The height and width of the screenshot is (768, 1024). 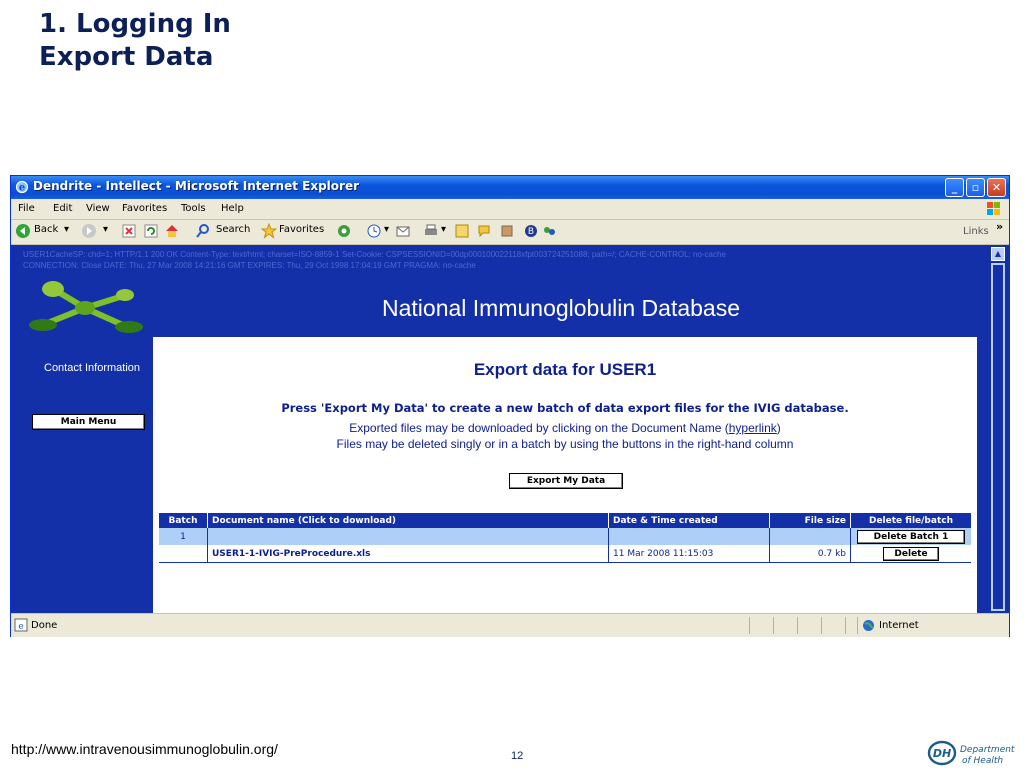 What do you see at coordinates (443, 229) in the screenshot?
I see `print-dropdown-icon: ▾` at bounding box center [443, 229].